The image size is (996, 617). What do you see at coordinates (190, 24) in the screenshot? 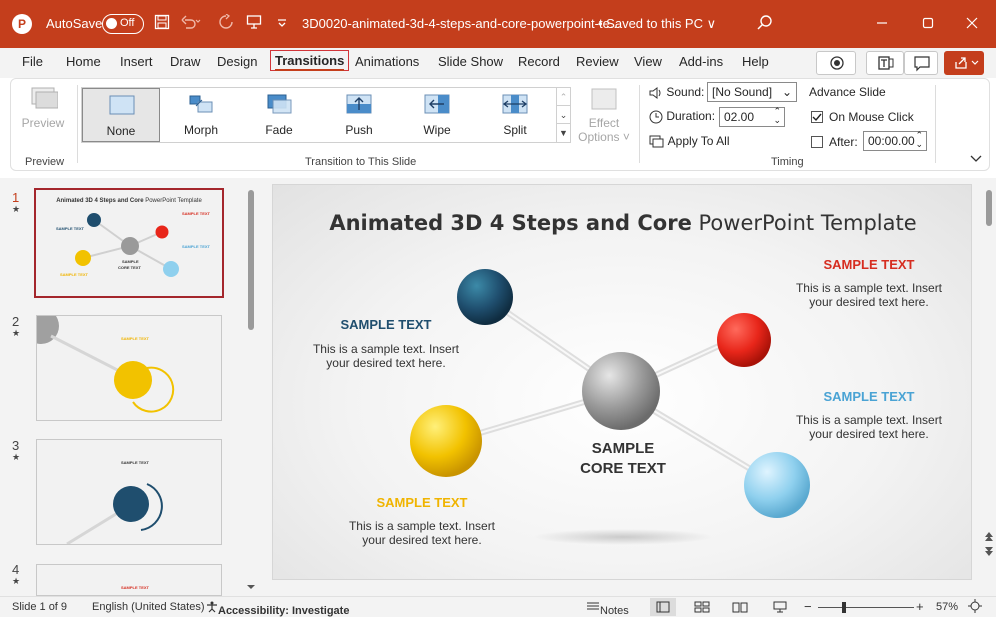
I see `undo-icon` at bounding box center [190, 24].